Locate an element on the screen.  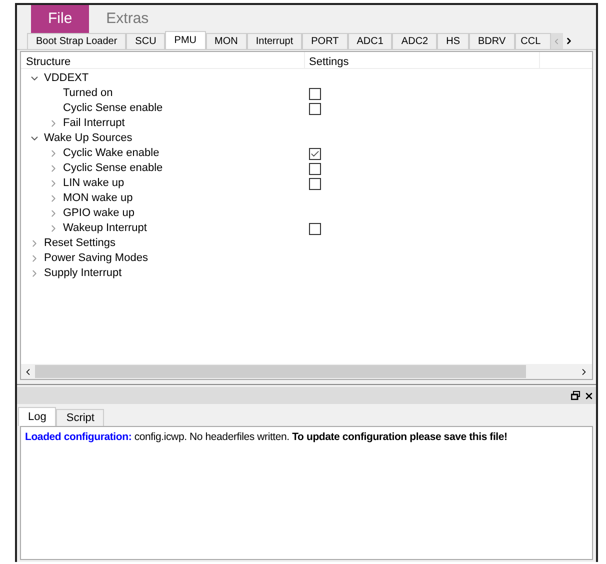
tab: PORT is located at coordinates (325, 41).